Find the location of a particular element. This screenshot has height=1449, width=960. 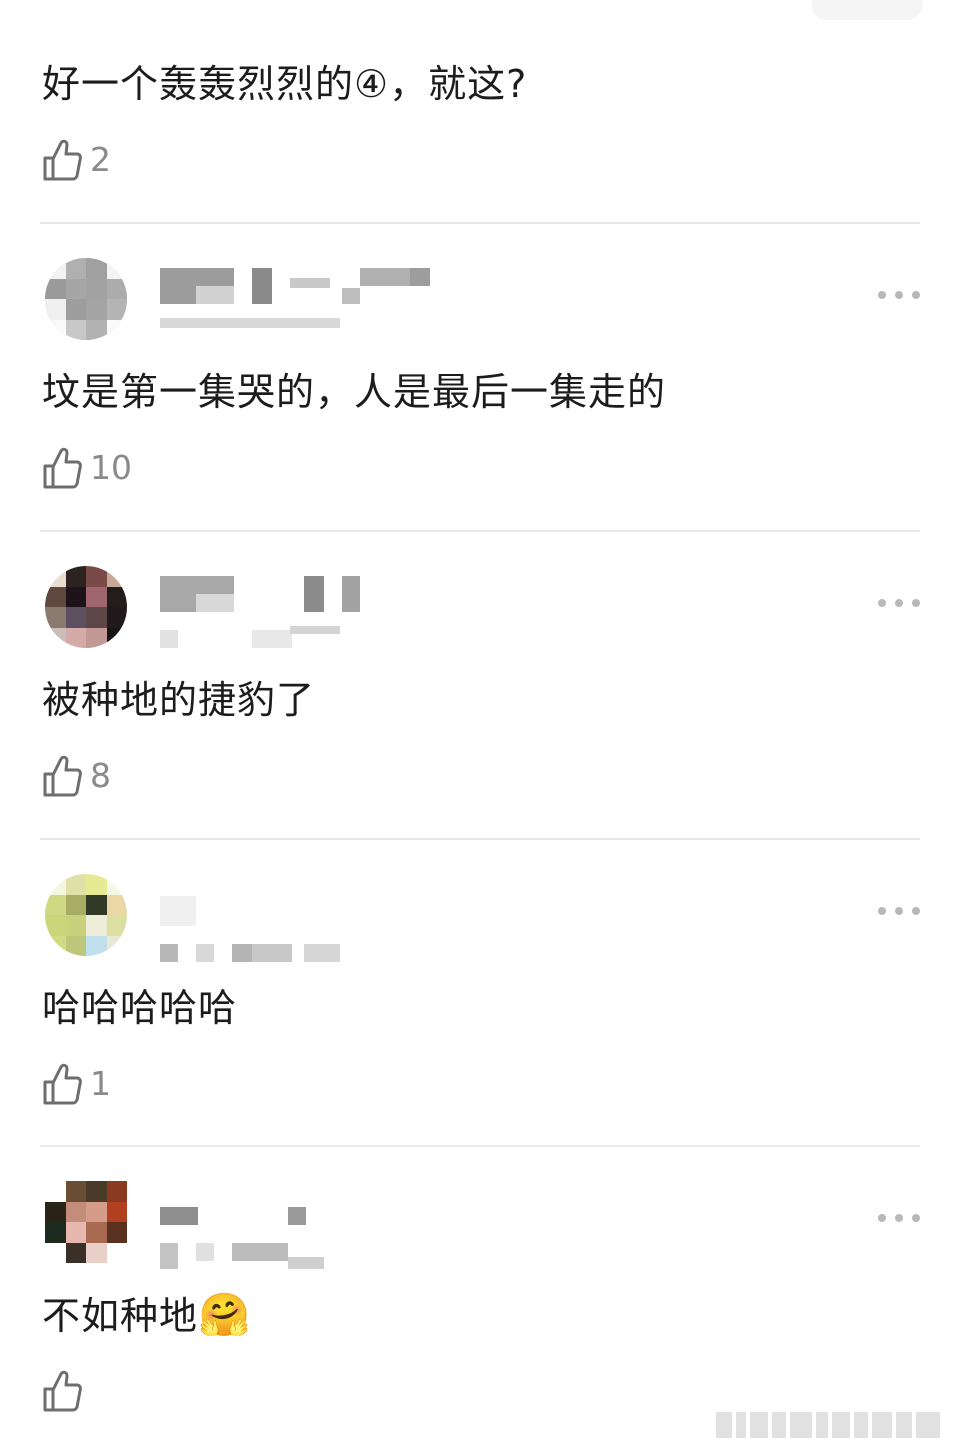

comment-text-value: 不如种地 is located at coordinates (120, 1316).